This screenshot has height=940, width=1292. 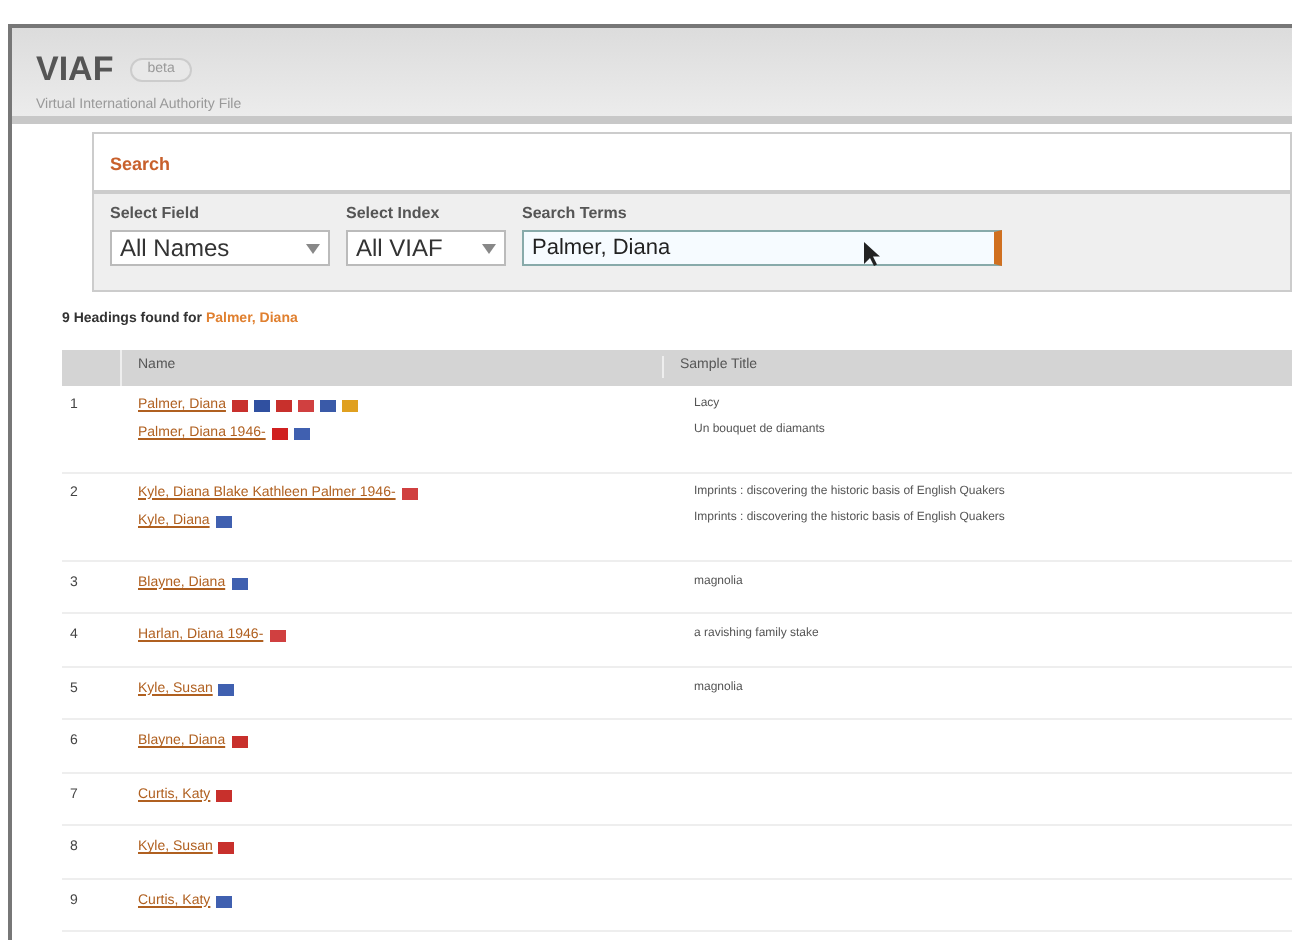 What do you see at coordinates (762, 248) in the screenshot?
I see `search-field: Palmer, Diana` at bounding box center [762, 248].